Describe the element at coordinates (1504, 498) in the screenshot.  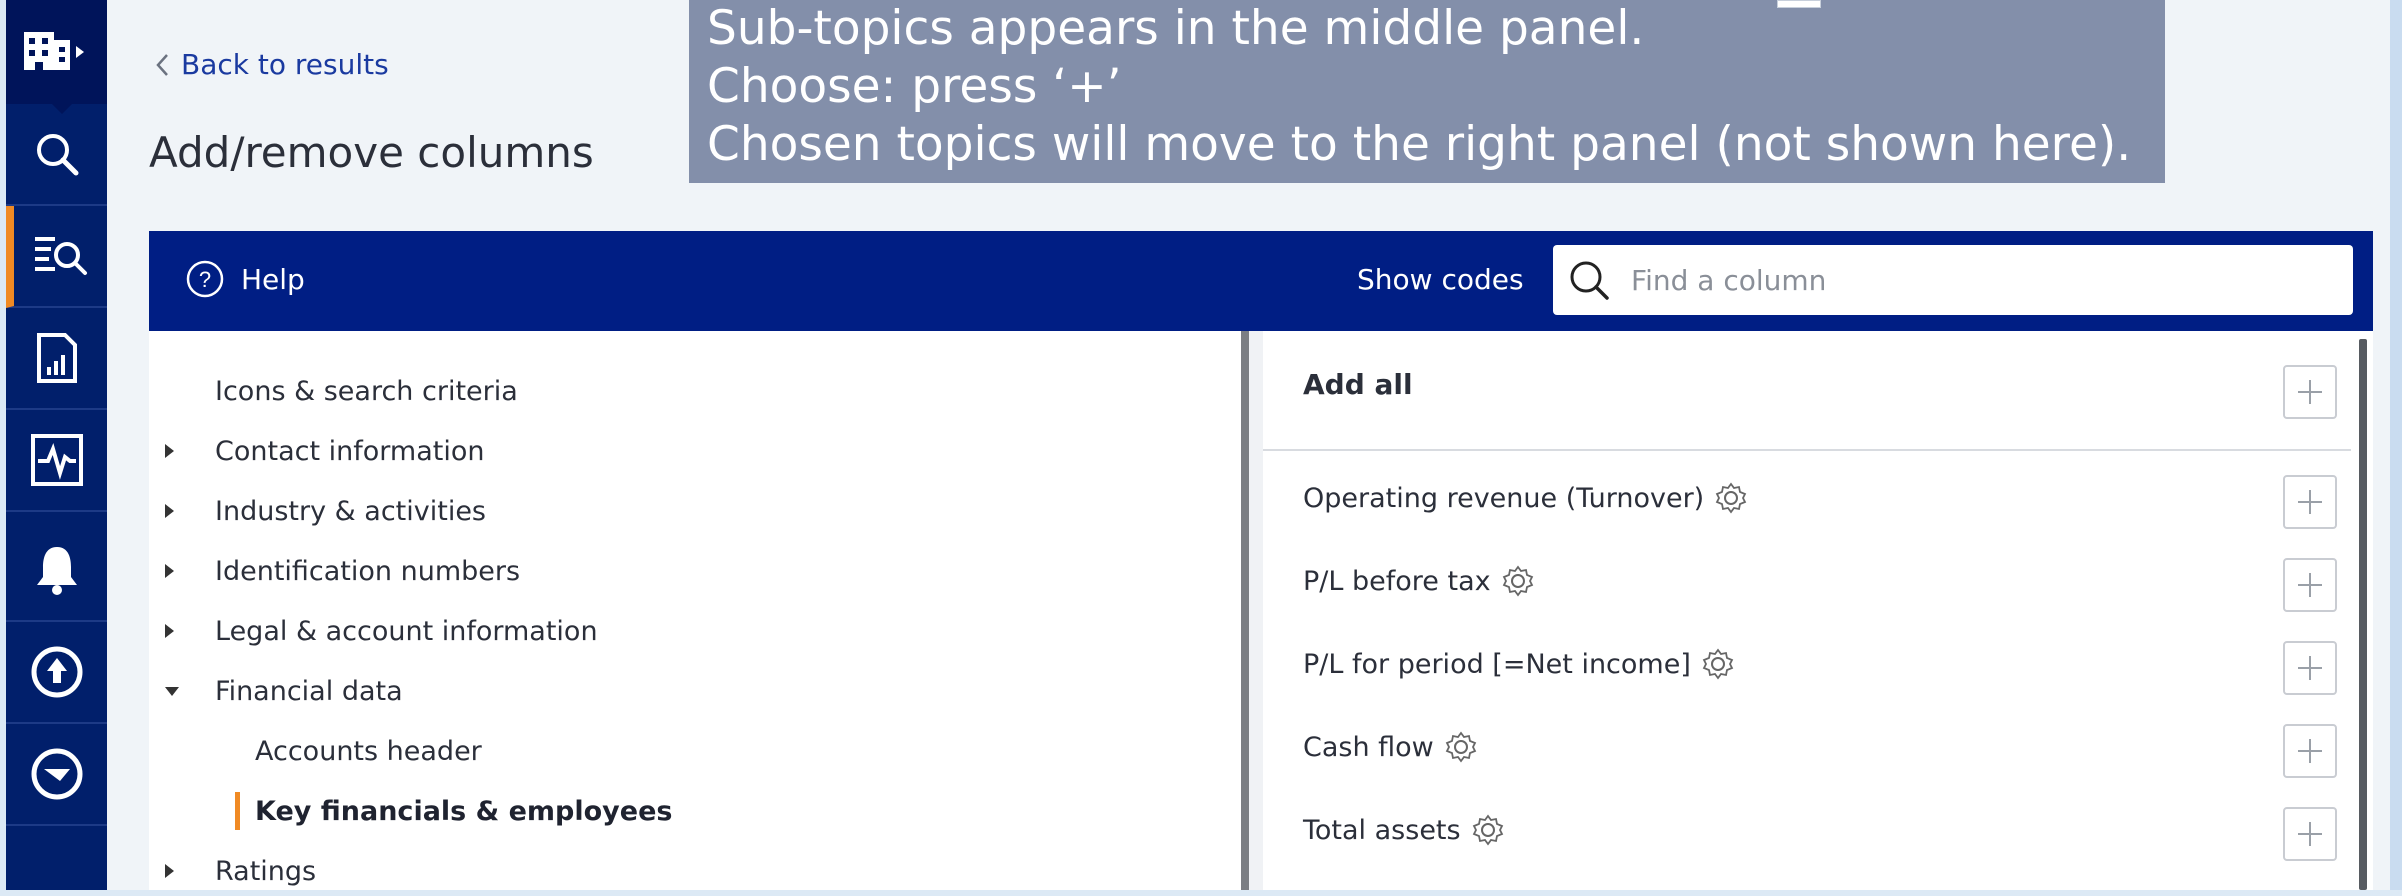
I see `list-item-label: Operating revenue (Turnover)` at that location.